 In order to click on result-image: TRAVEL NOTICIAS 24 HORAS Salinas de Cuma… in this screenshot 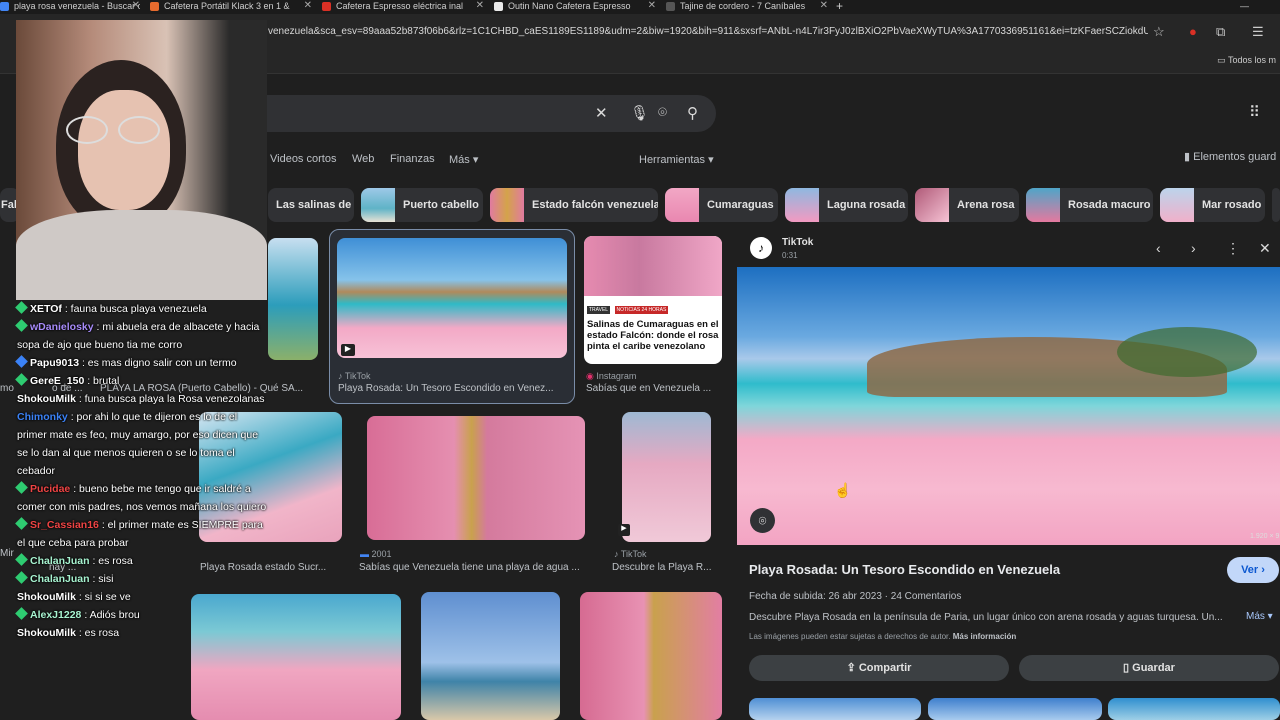, I will do `click(653, 300)`.